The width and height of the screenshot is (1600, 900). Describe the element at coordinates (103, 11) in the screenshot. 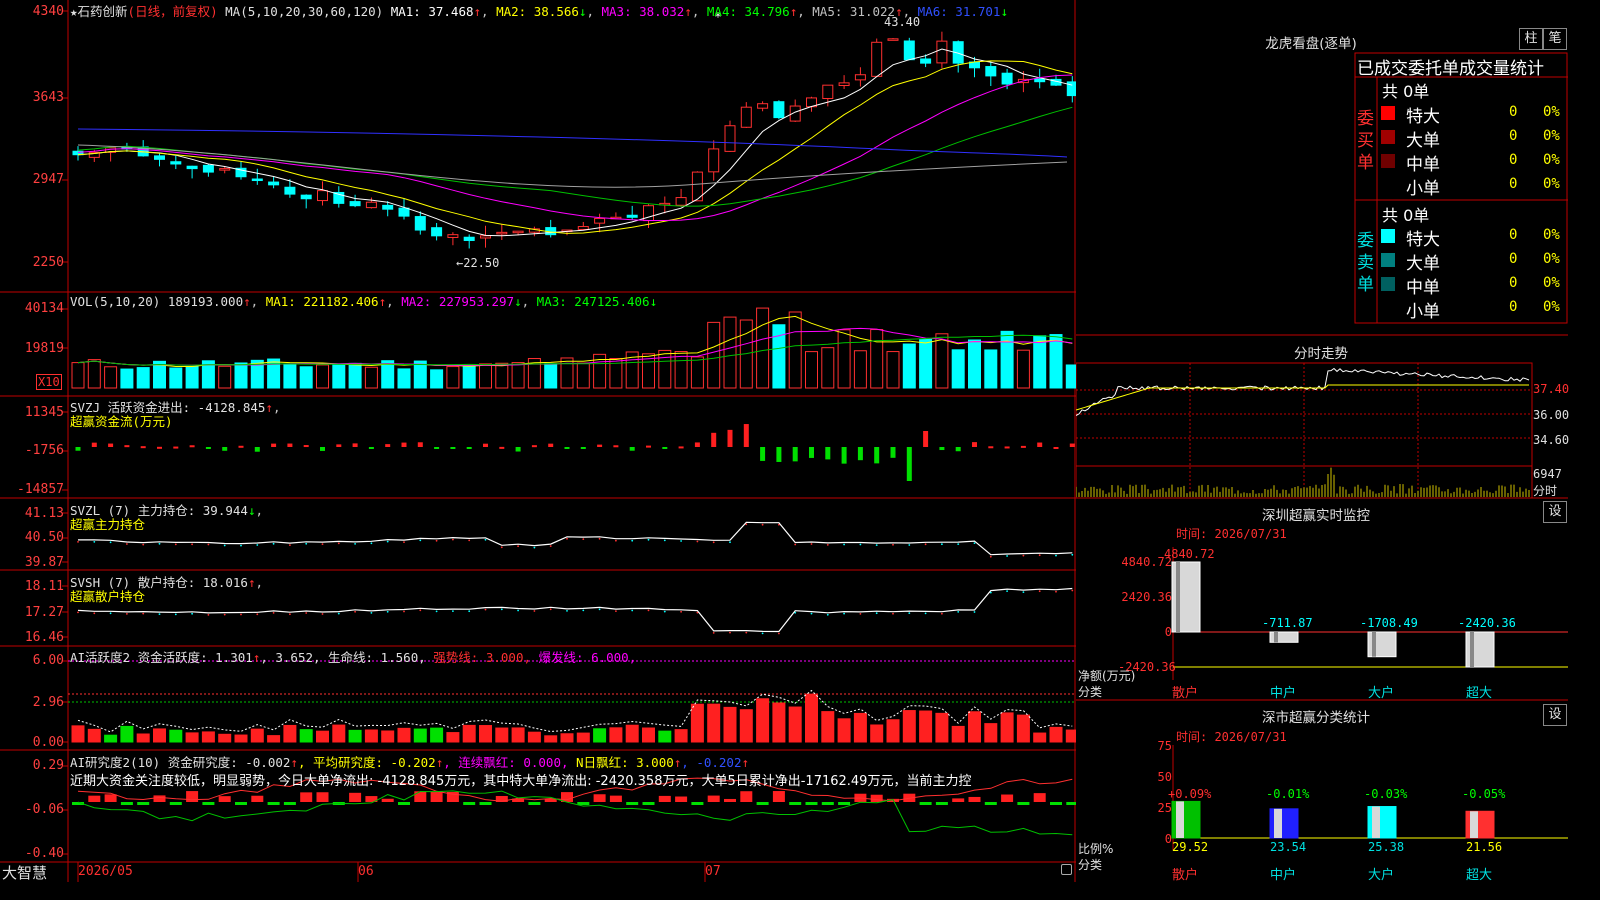

I see `stock-name: 石药创新` at that location.